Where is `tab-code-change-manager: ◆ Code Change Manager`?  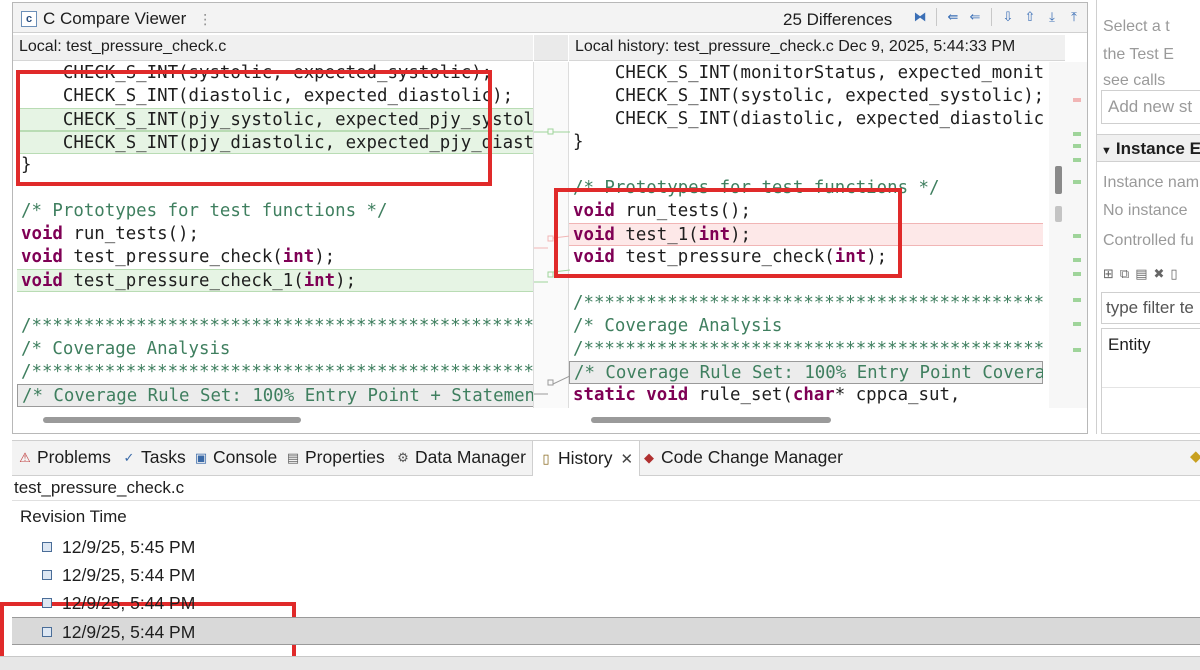
tab-code-change-manager: ◆ Code Change Manager is located at coordinates (742, 457).